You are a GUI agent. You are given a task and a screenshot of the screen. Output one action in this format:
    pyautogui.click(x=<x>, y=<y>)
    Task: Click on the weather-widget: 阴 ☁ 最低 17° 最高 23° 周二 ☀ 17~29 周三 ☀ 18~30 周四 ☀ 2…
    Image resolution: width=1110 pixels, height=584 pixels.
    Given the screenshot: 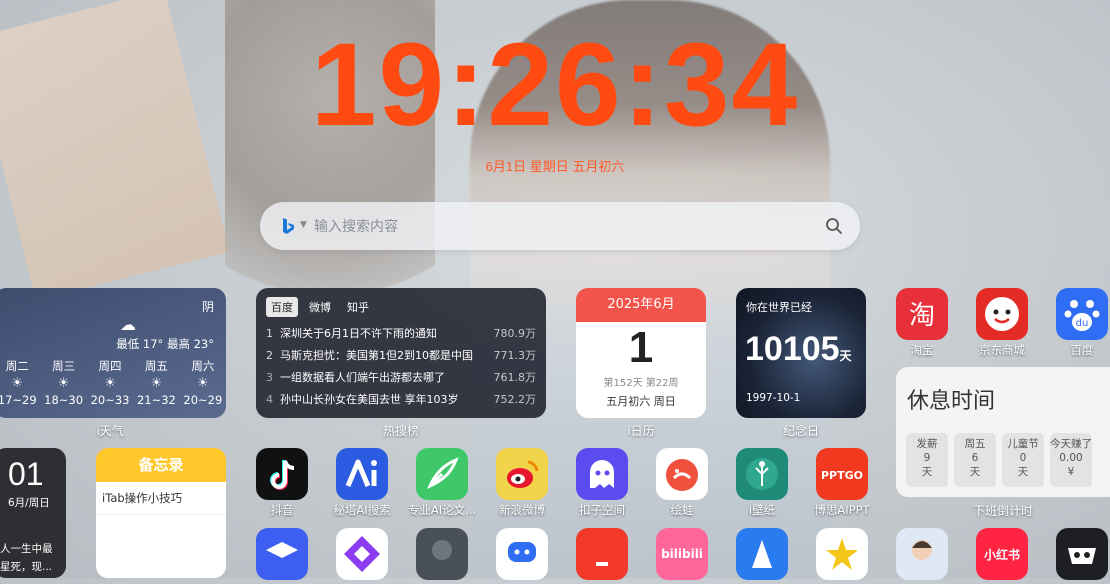 What is the action you would take?
    pyautogui.click(x=113, y=353)
    